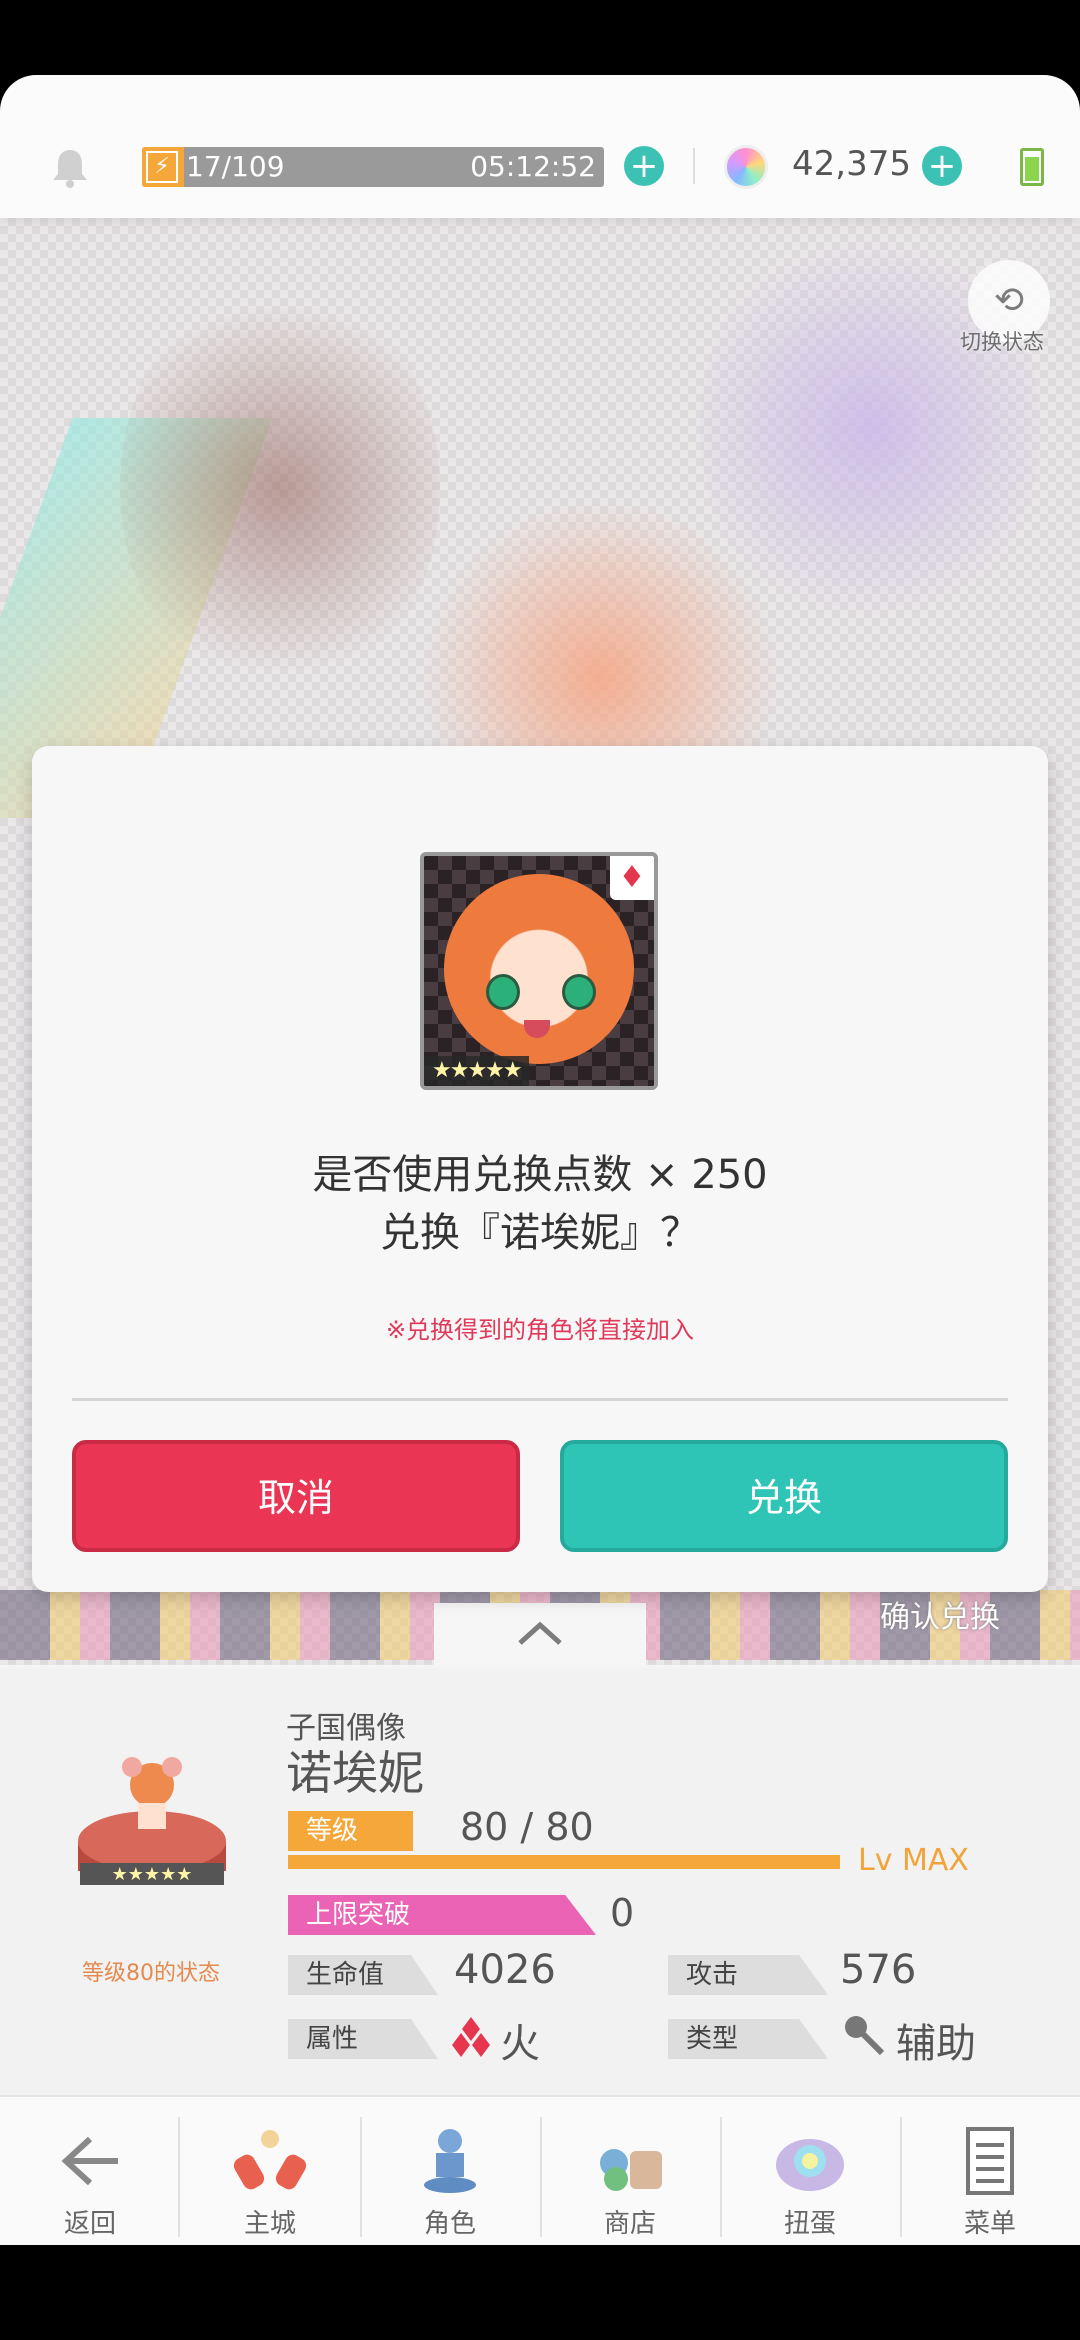 This screenshot has width=1080, height=2340. What do you see at coordinates (878, 1970) in the screenshot?
I see `attack-value: 576` at bounding box center [878, 1970].